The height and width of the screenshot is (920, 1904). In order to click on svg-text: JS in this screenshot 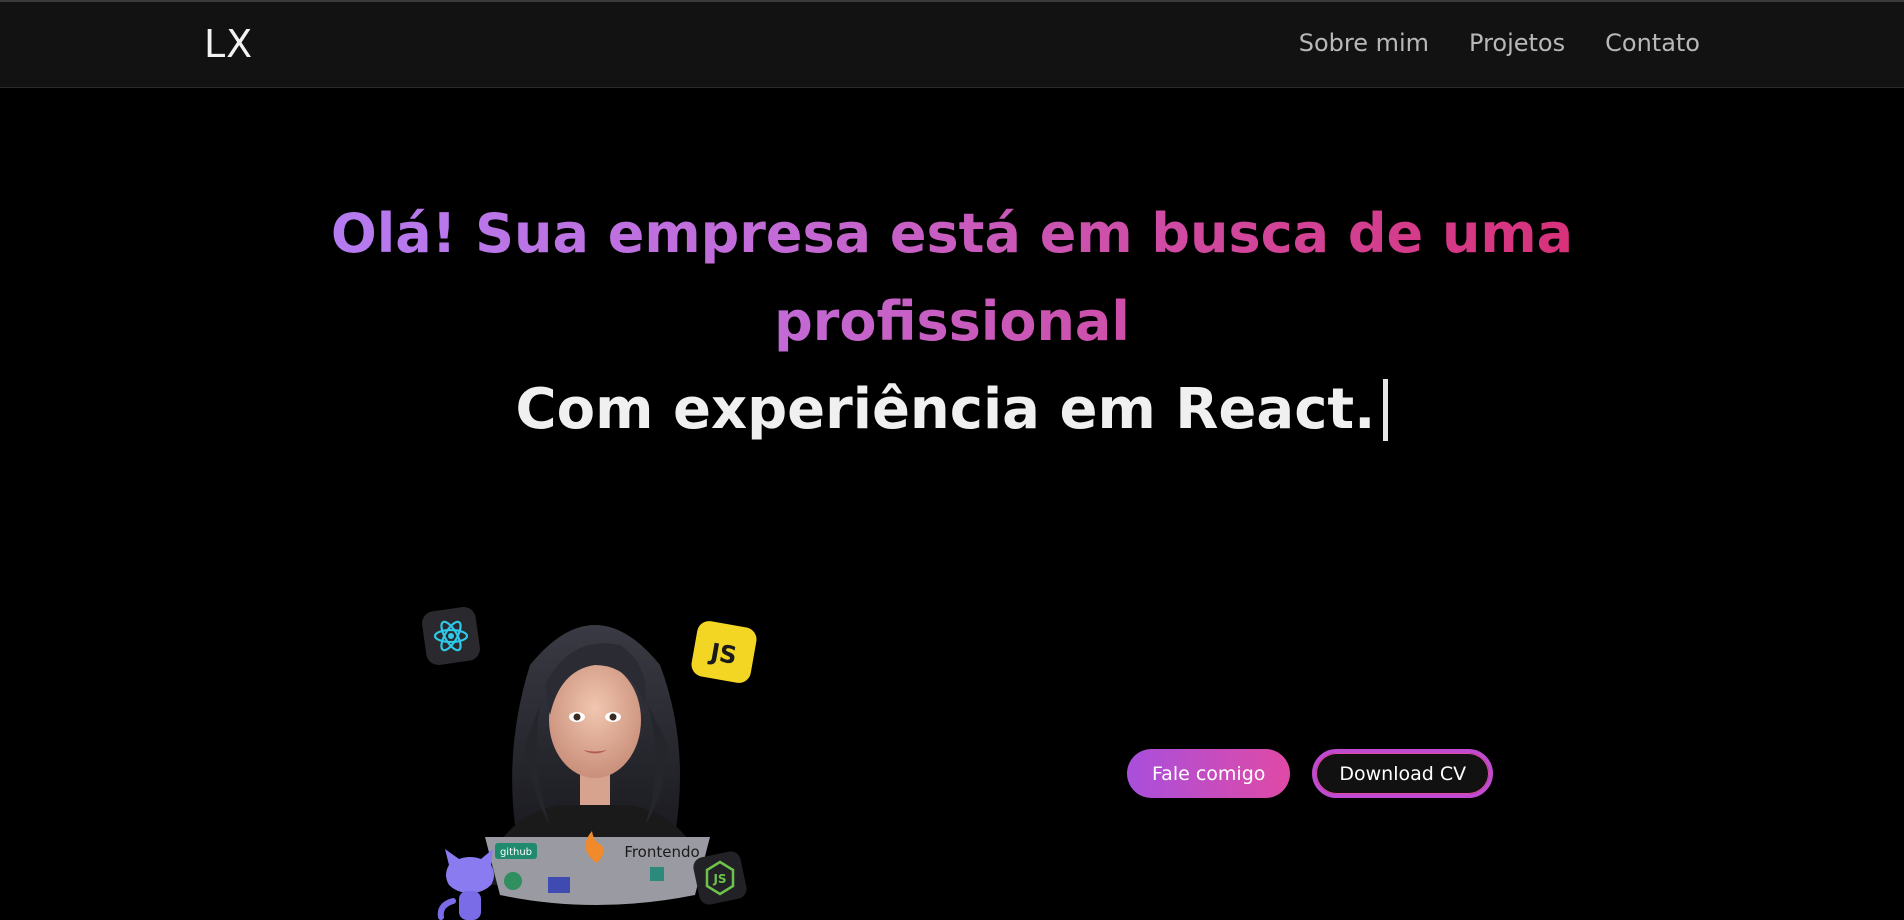, I will do `click(719, 879)`.